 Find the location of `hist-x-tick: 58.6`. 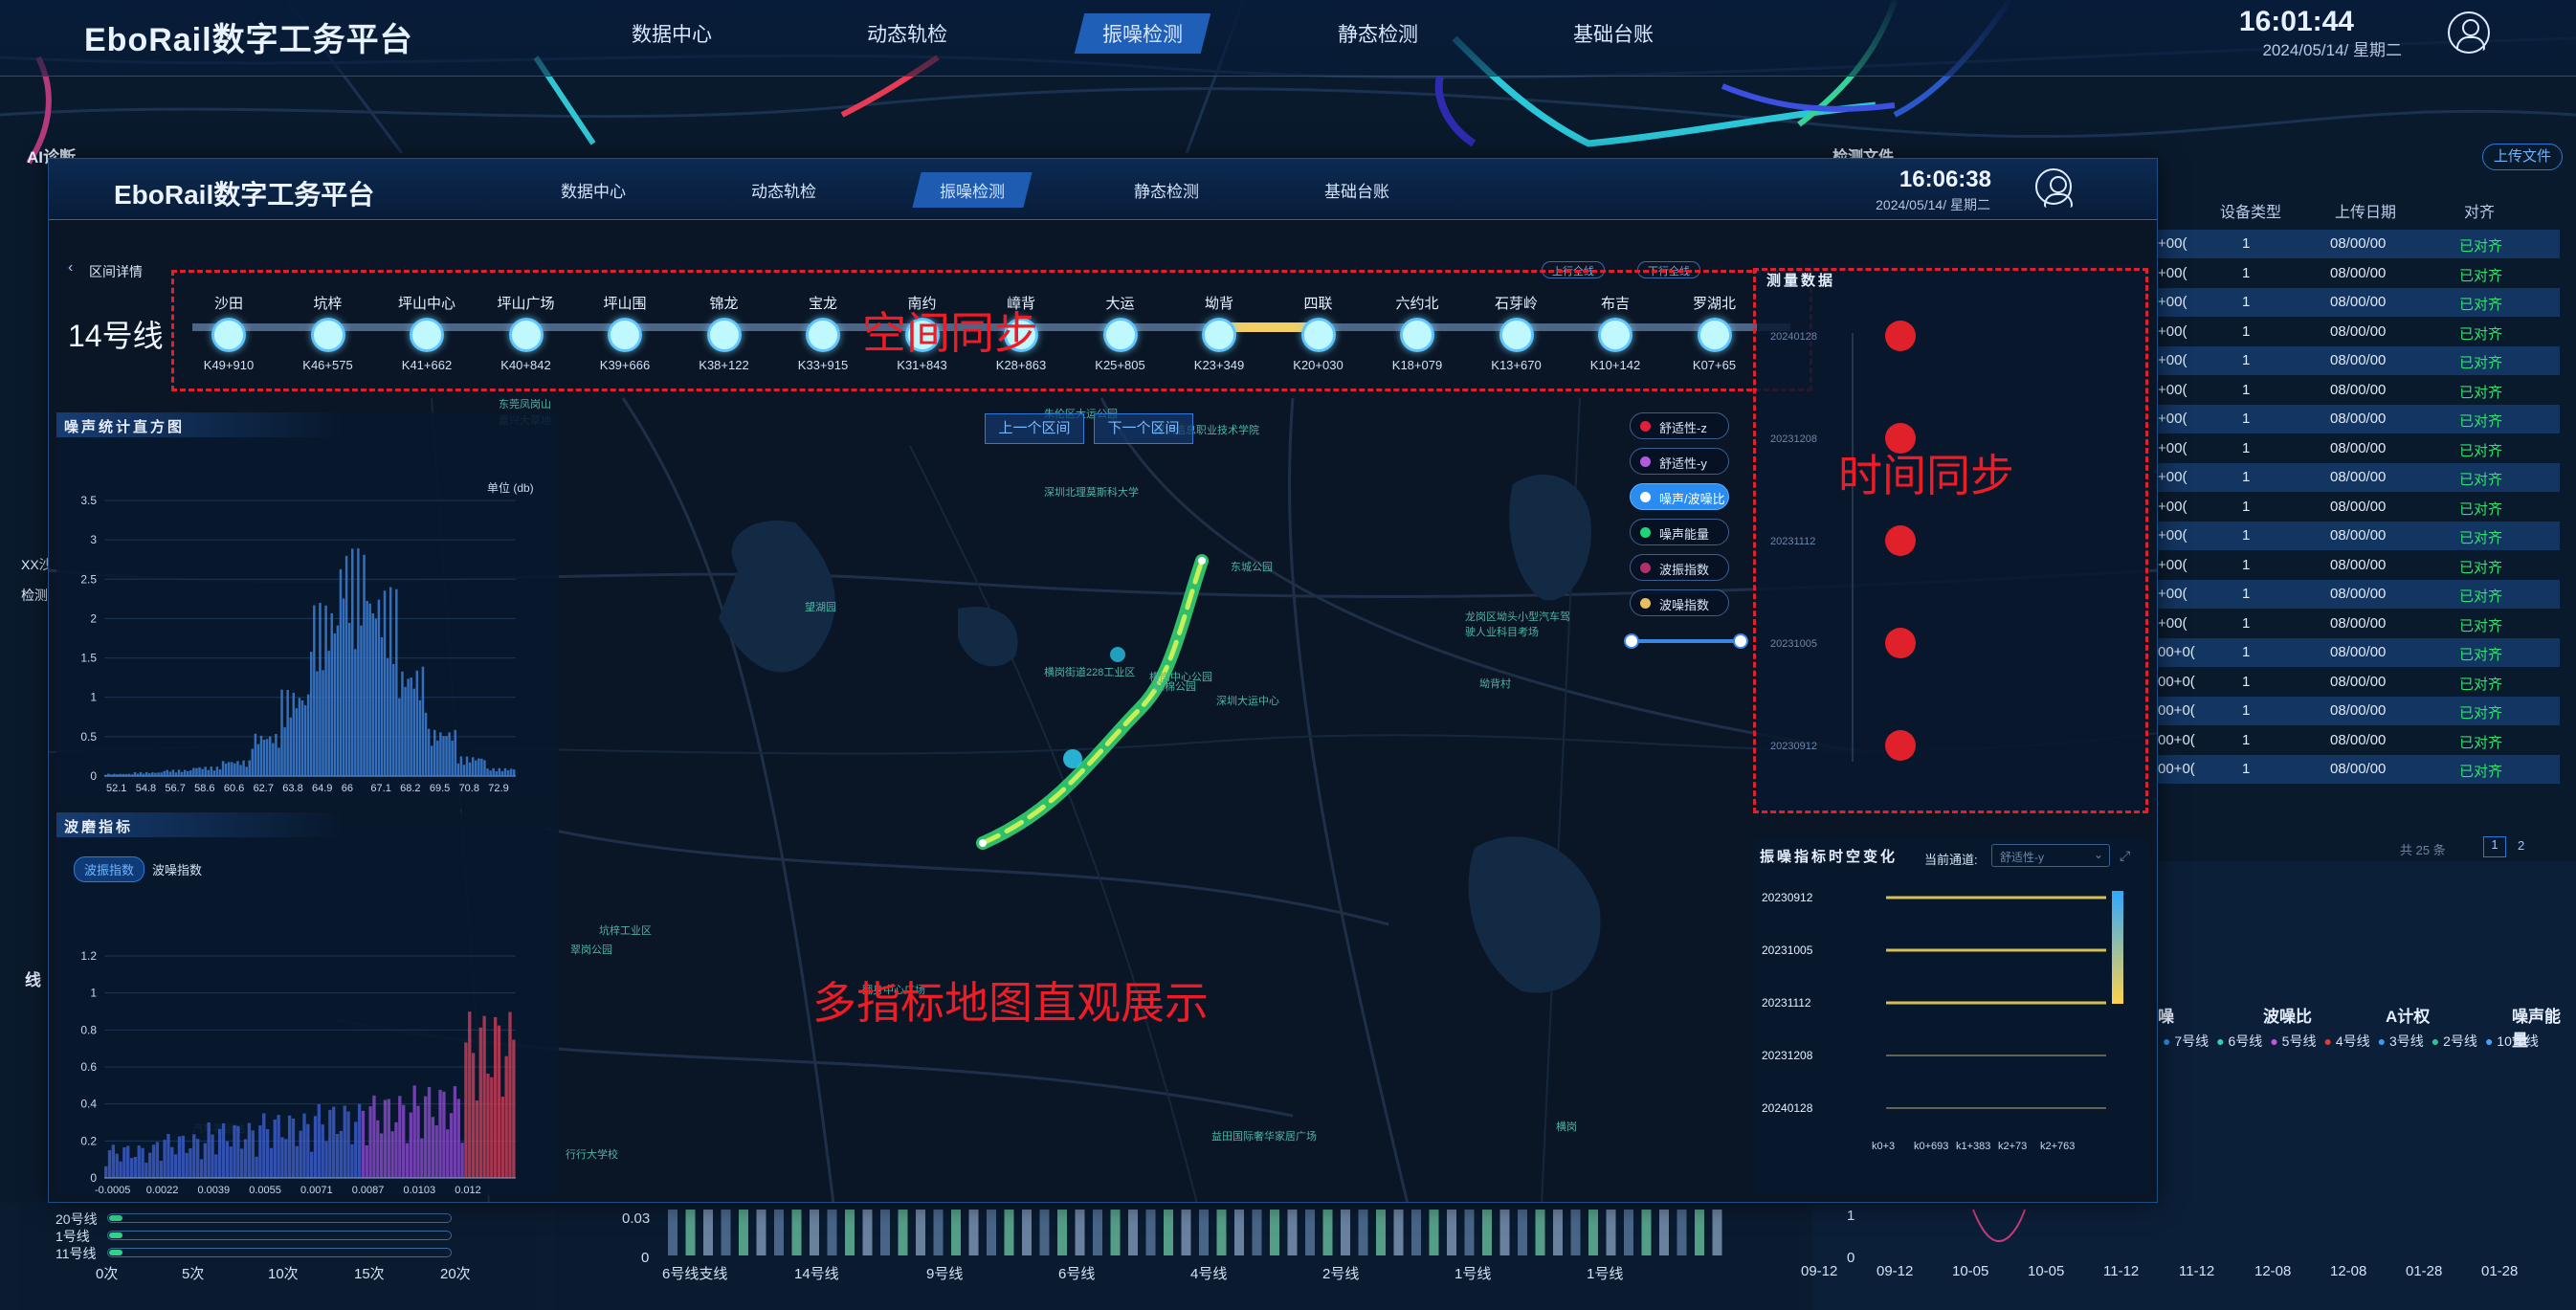

hist-x-tick: 58.6 is located at coordinates (204, 788).